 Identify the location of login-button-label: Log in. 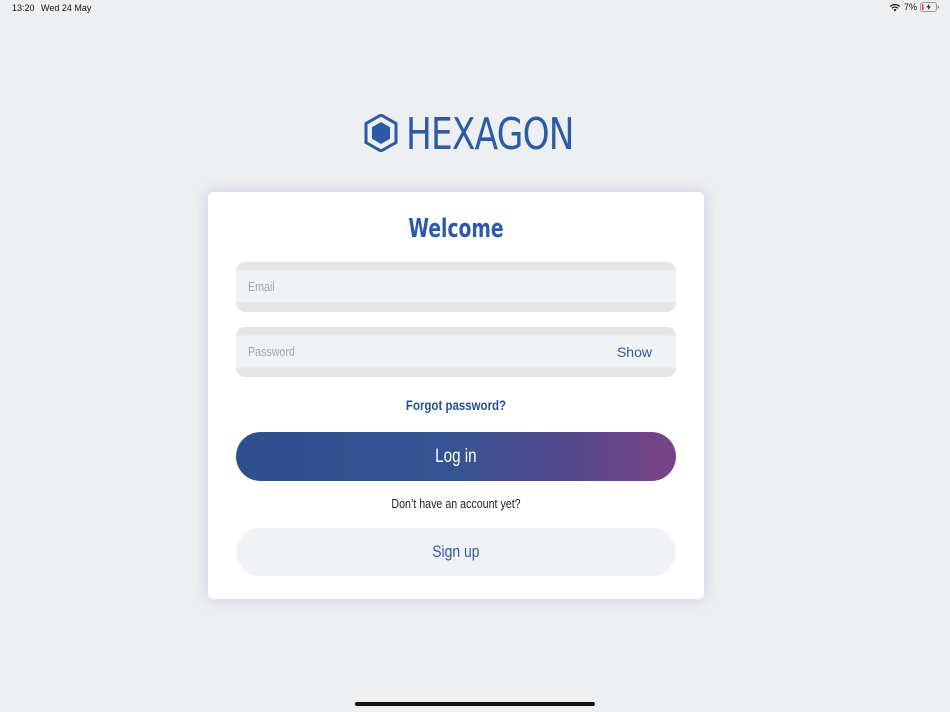
(456, 456).